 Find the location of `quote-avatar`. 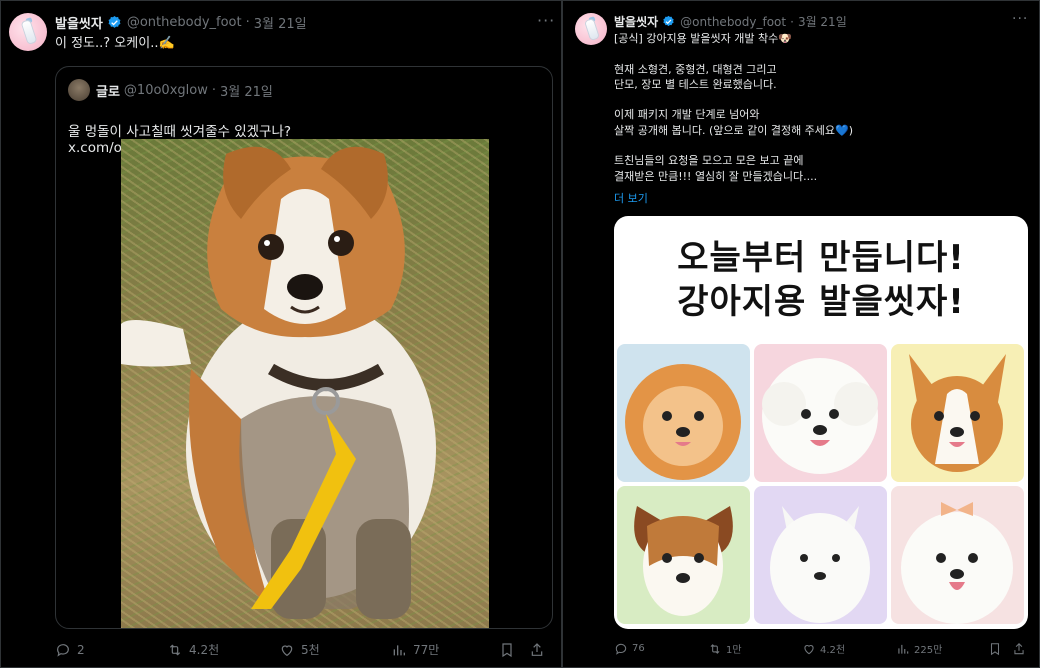

quote-avatar is located at coordinates (79, 90).